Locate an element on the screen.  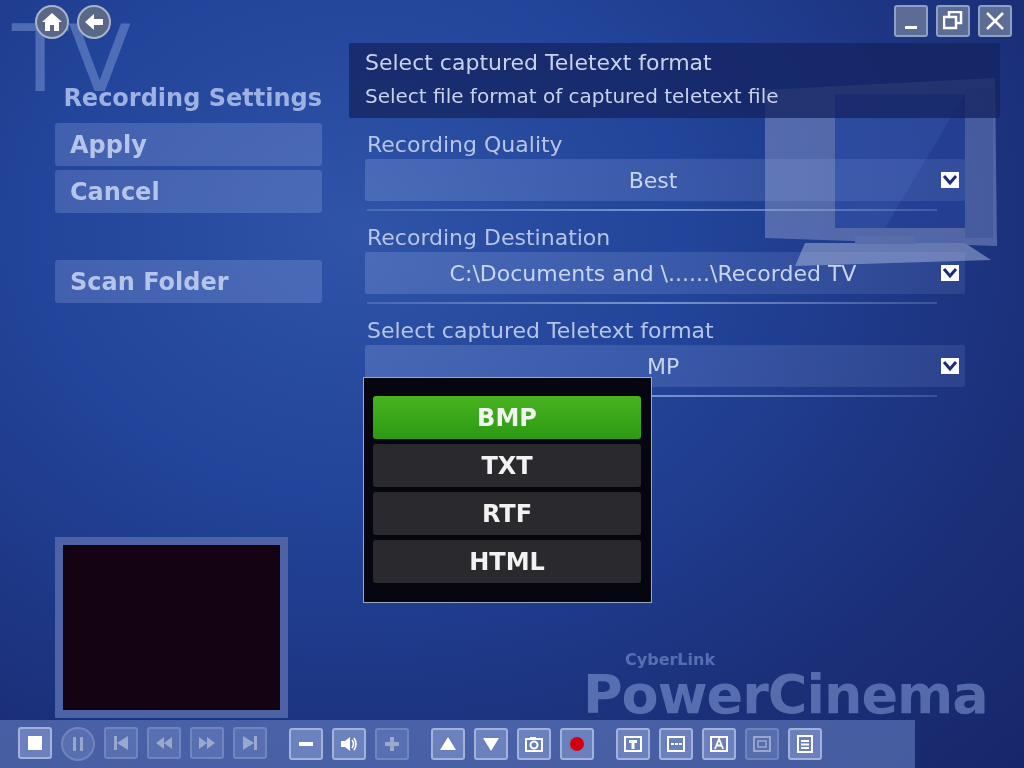
picture-in-picture-icon is located at coordinates (762, 744).